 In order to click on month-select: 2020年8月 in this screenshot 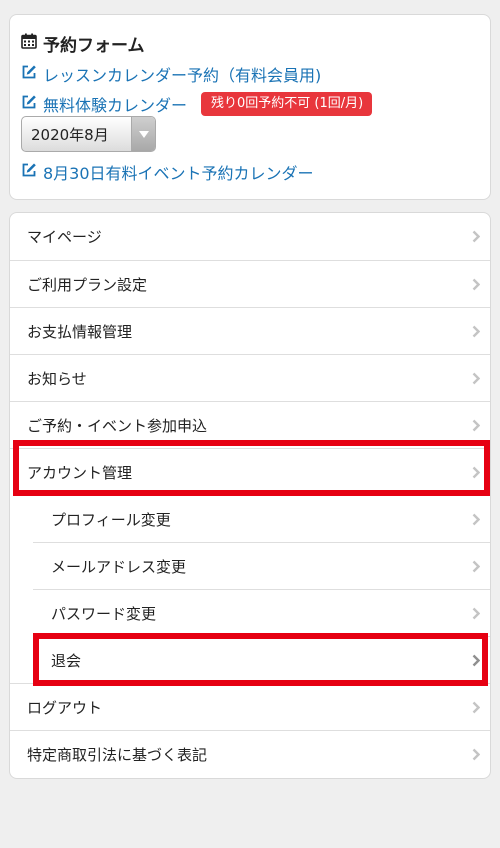, I will do `click(88, 134)`.